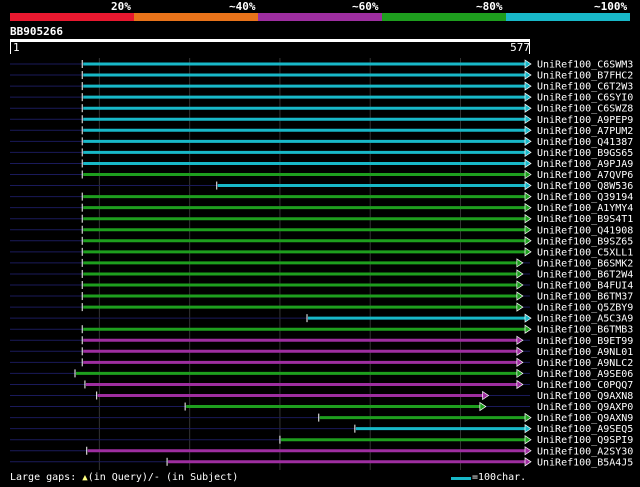 This screenshot has width=640, height=487. I want to click on hit-row: UniRef100_A1YMY4, so click(321, 208).